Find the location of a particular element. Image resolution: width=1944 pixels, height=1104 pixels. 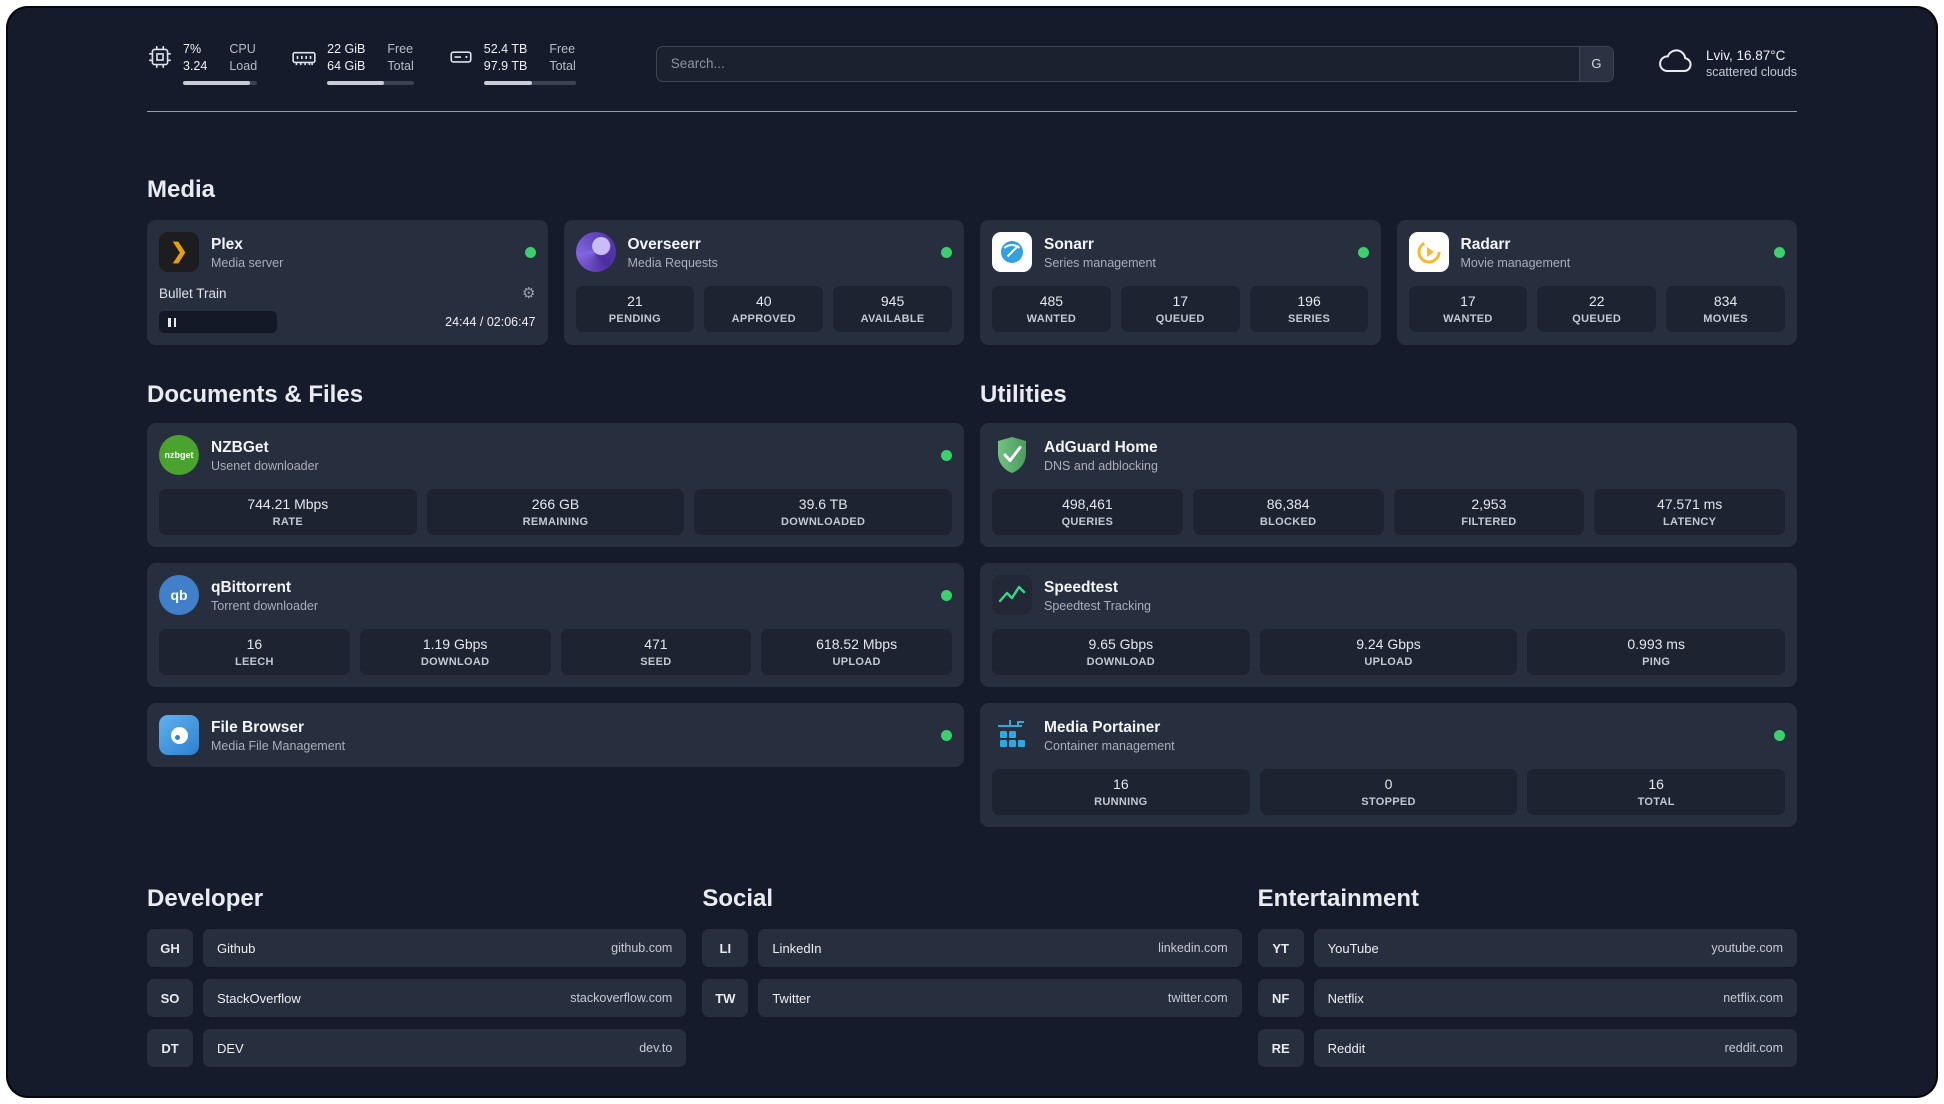

disk-free-label: Free is located at coordinates (562, 49).